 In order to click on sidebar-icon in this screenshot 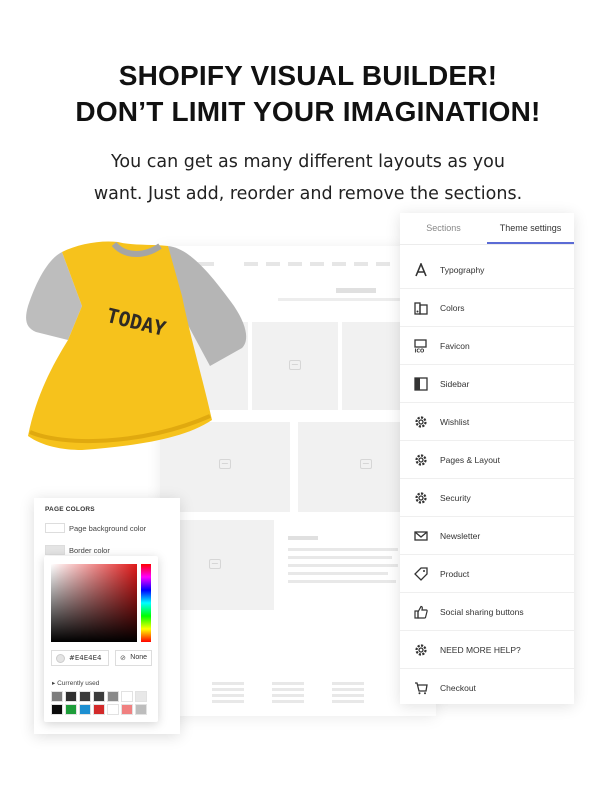, I will do `click(421, 384)`.